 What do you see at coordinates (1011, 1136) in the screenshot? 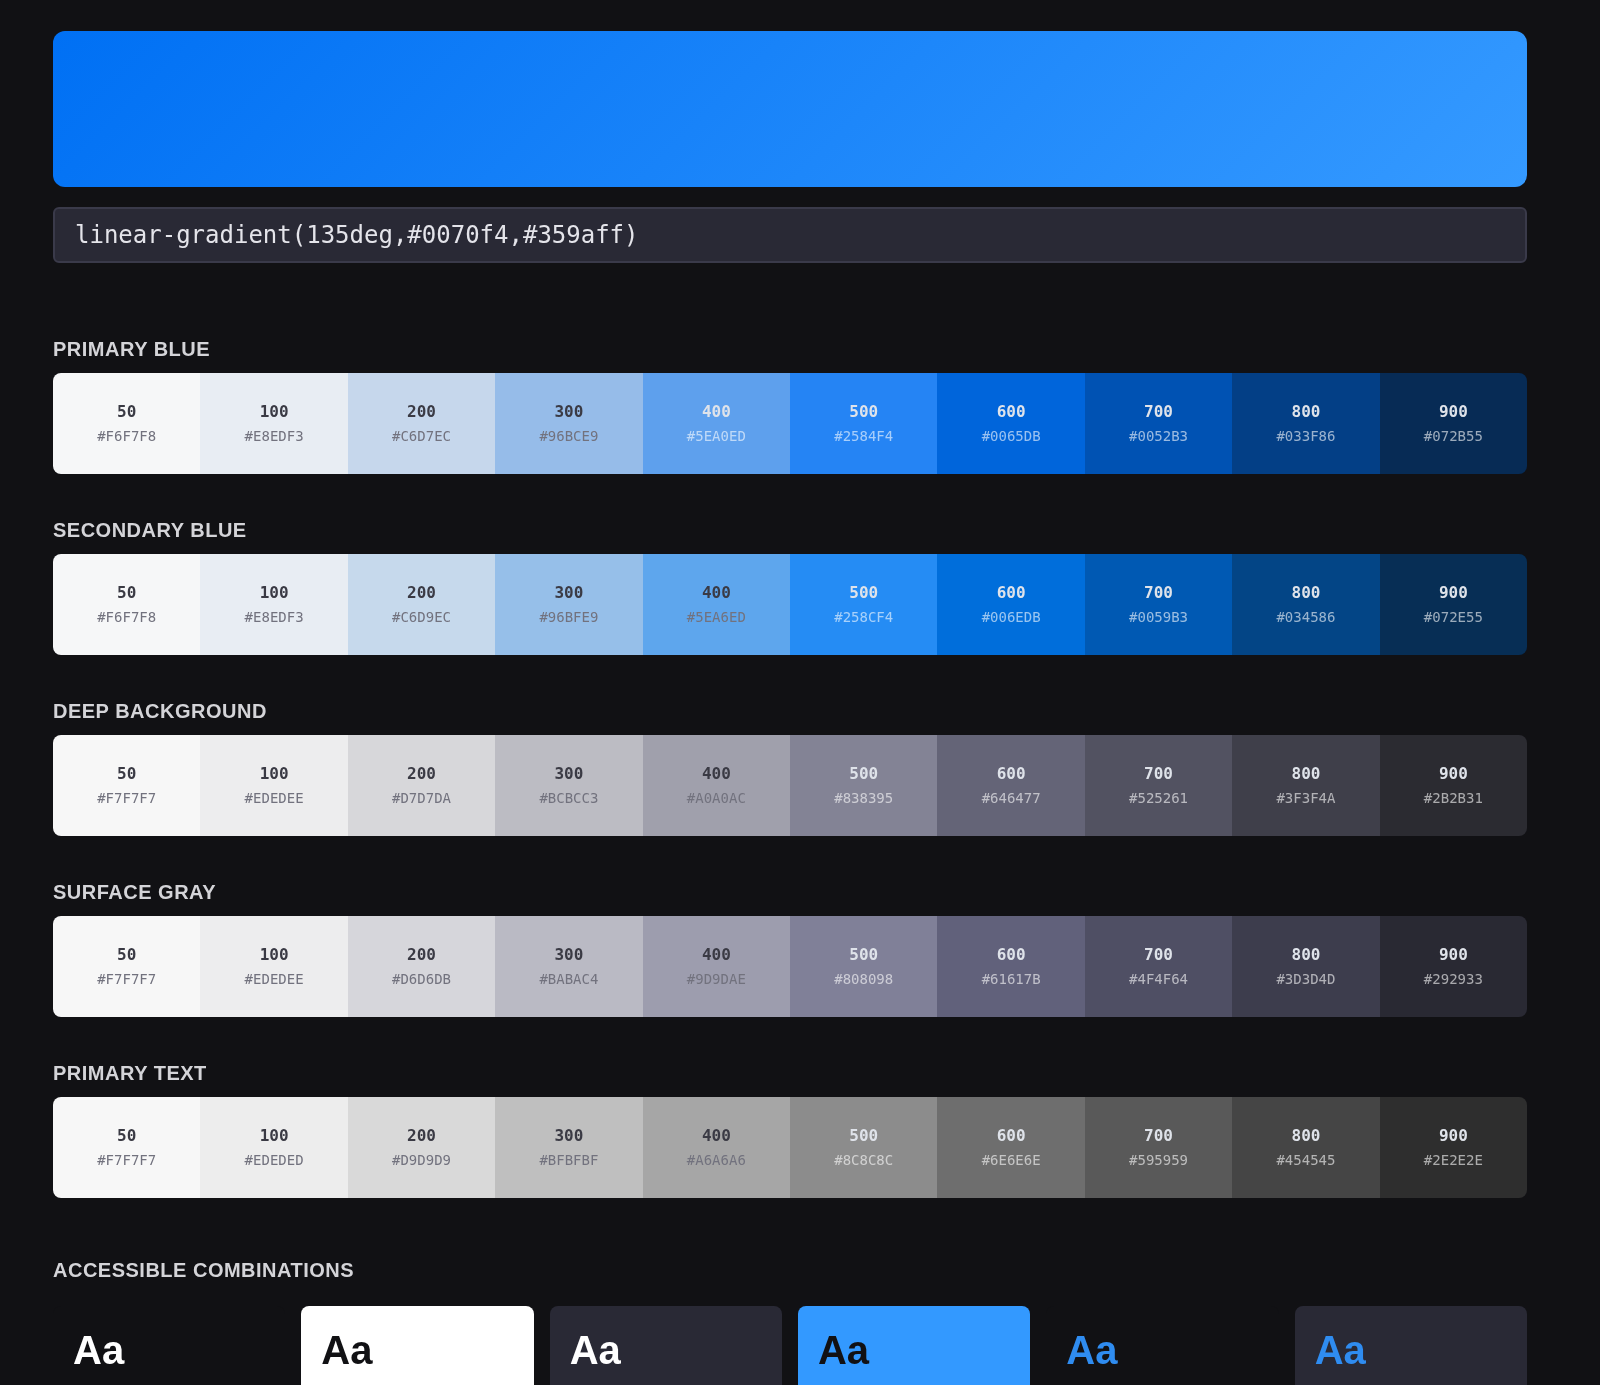
I see `swatch-label: 600` at bounding box center [1011, 1136].